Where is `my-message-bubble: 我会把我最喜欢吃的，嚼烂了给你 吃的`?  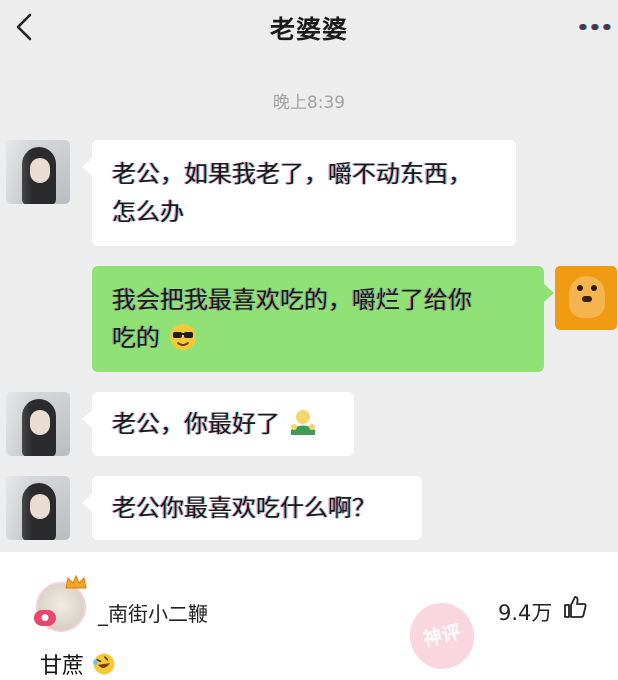 my-message-bubble: 我会把我最喜欢吃的，嚼烂了给你 吃的 is located at coordinates (323, 319).